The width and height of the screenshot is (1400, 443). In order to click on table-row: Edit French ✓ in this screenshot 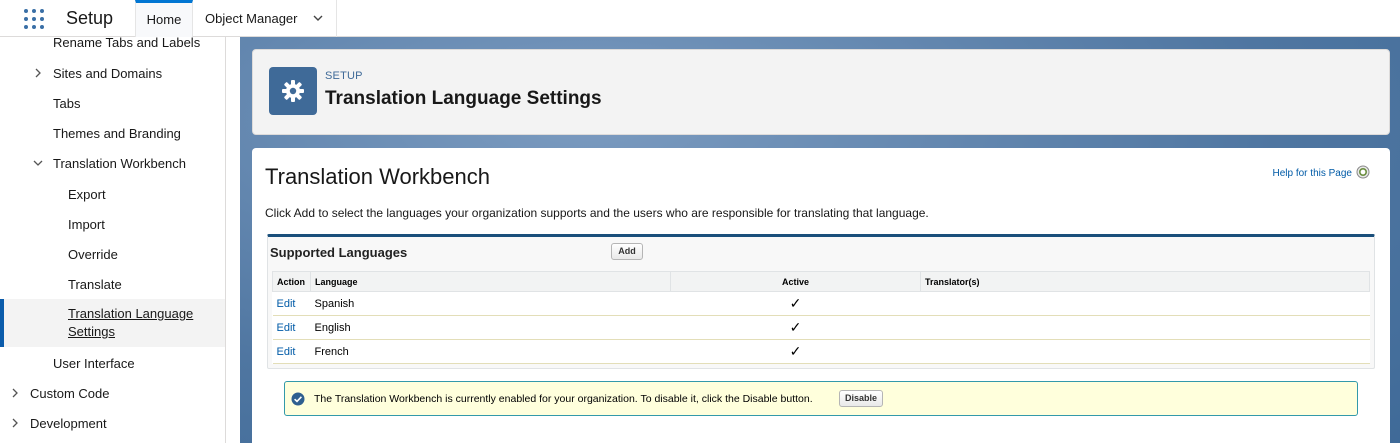, I will do `click(821, 351)`.